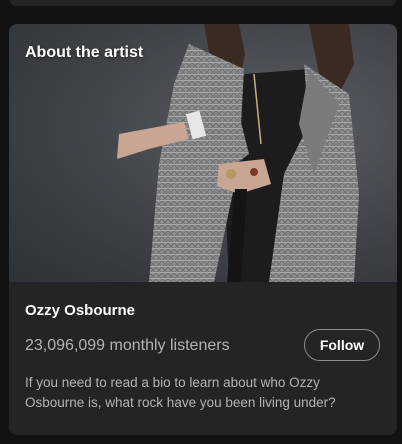  What do you see at coordinates (342, 345) in the screenshot?
I see `follow-button: Follow` at bounding box center [342, 345].